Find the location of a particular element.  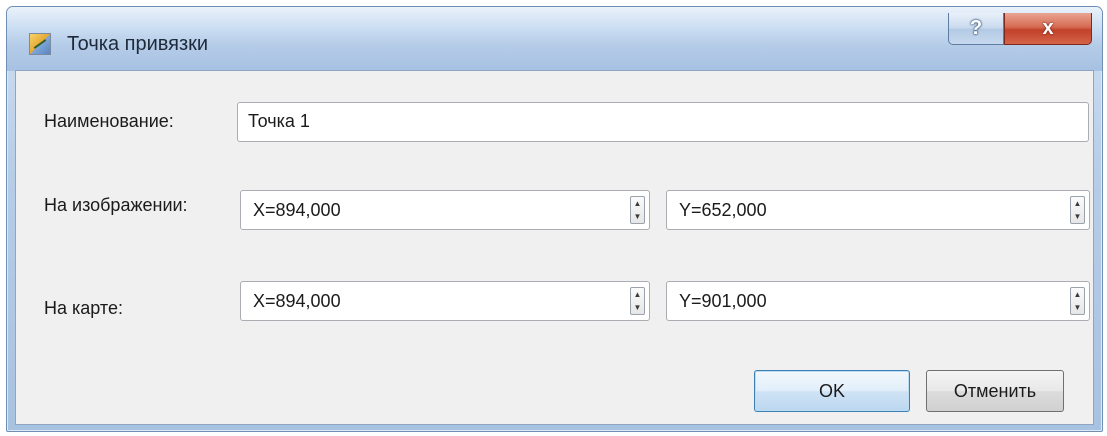

image-y-value: Y=652,000 is located at coordinates (723, 210).